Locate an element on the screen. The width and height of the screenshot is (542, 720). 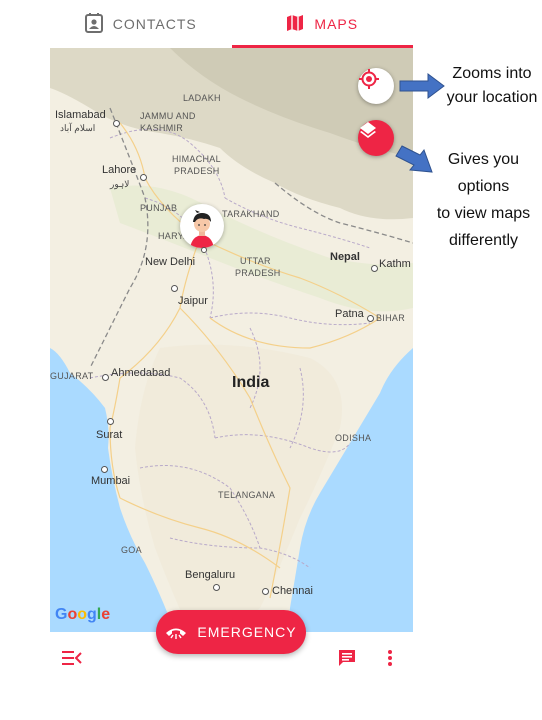
avatar-icon is located at coordinates (202, 229).